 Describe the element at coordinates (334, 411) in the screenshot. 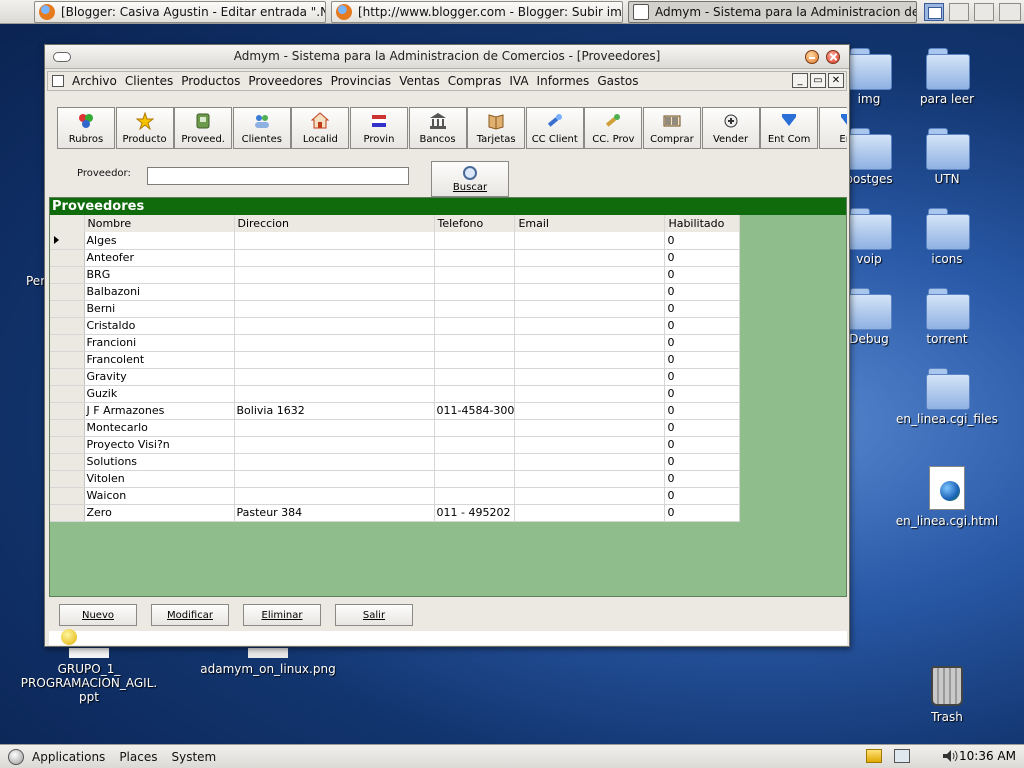

I see `cell-direccion: Bolivia 1632` at that location.